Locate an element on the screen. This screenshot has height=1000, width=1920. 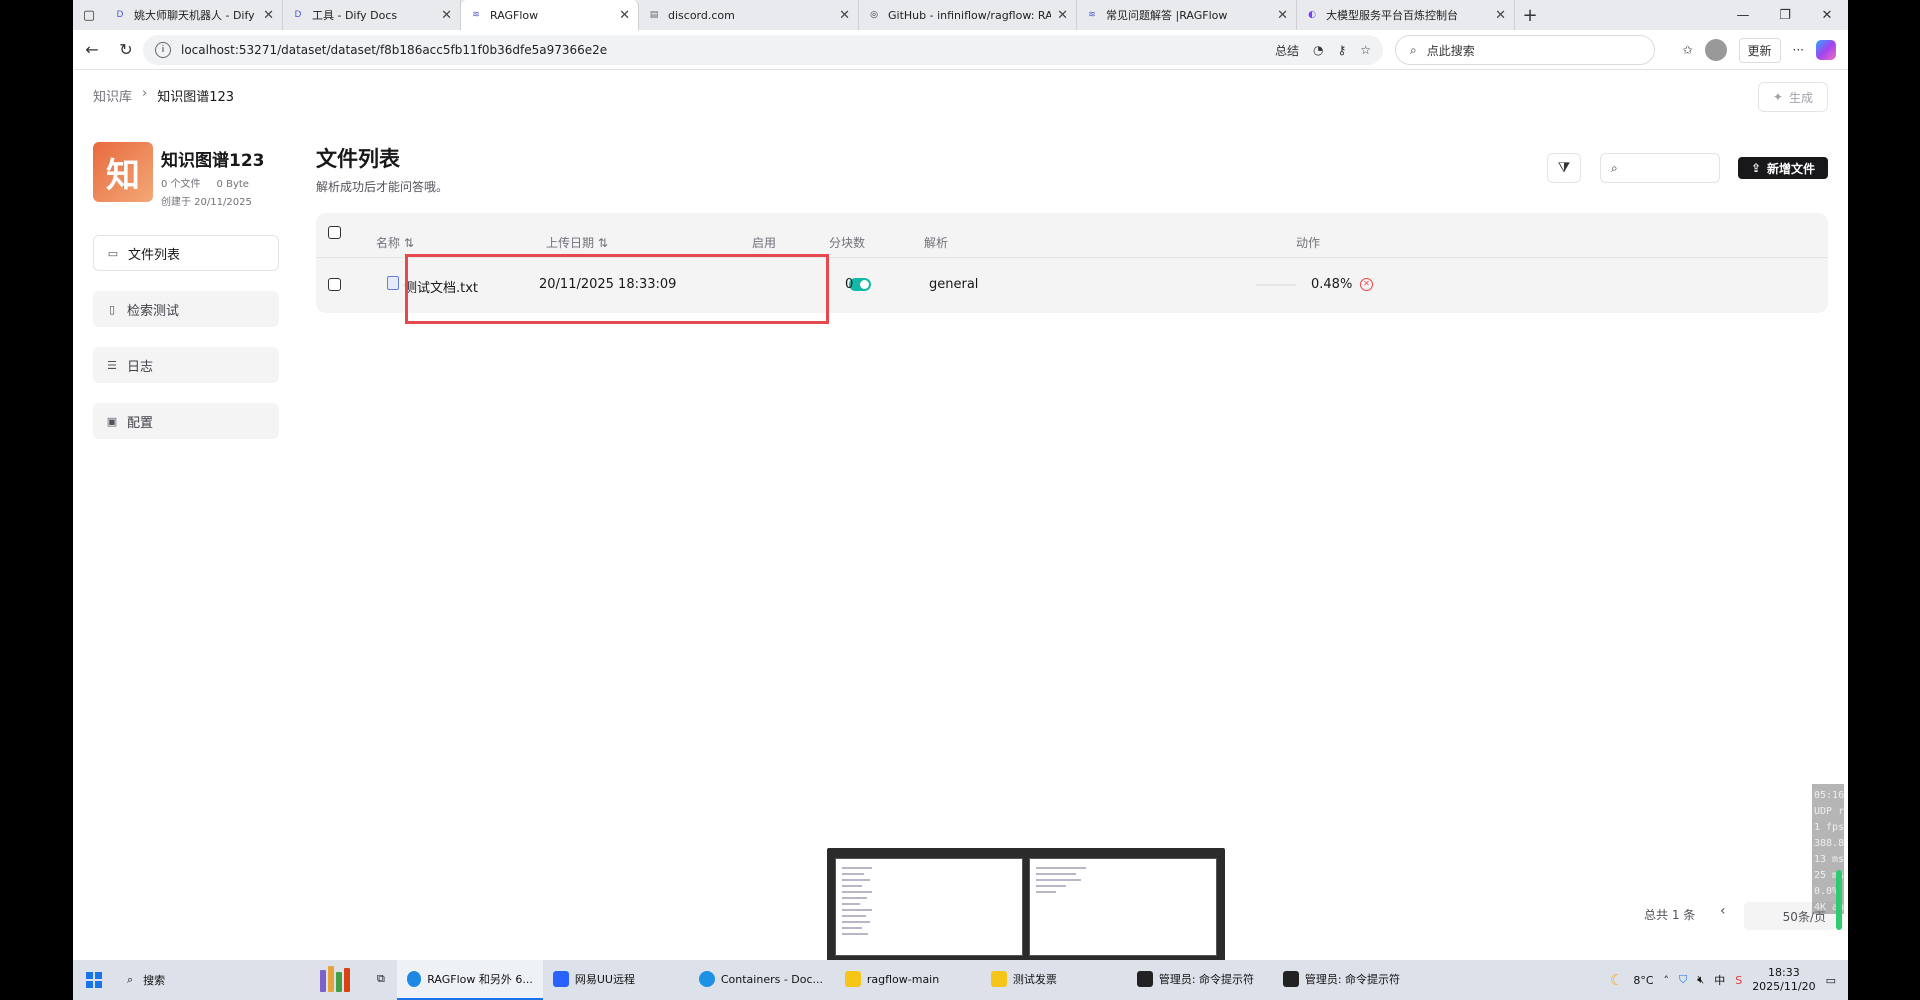
stat-line: 13 ms is located at coordinates (1829, 859).